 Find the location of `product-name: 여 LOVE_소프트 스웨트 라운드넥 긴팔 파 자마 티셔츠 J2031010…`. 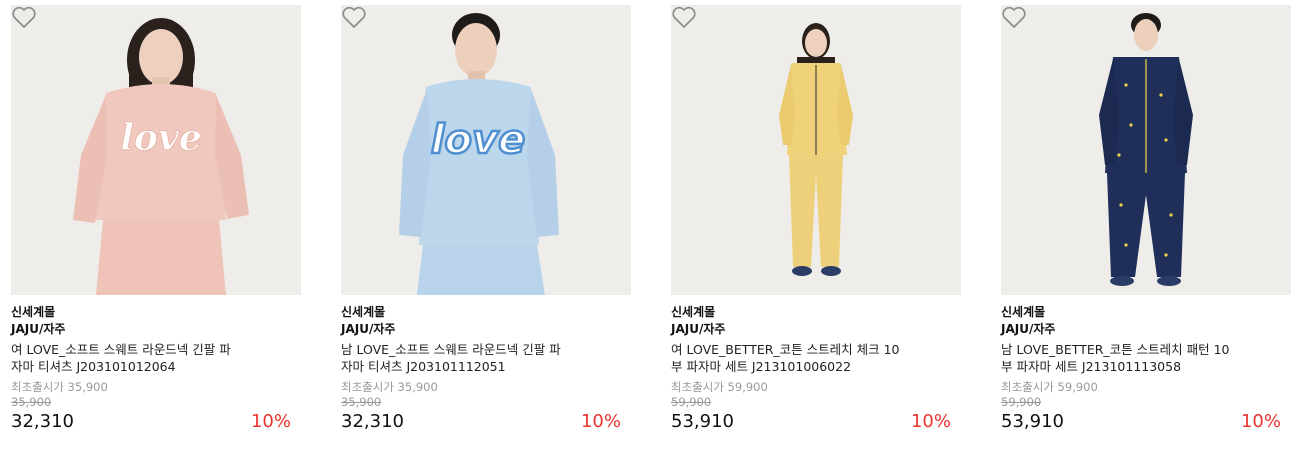

product-name: 여 LOVE_소프트 스웨트 라운드넥 긴팔 파 자마 티셔츠 J2031010… is located at coordinates (136, 358).